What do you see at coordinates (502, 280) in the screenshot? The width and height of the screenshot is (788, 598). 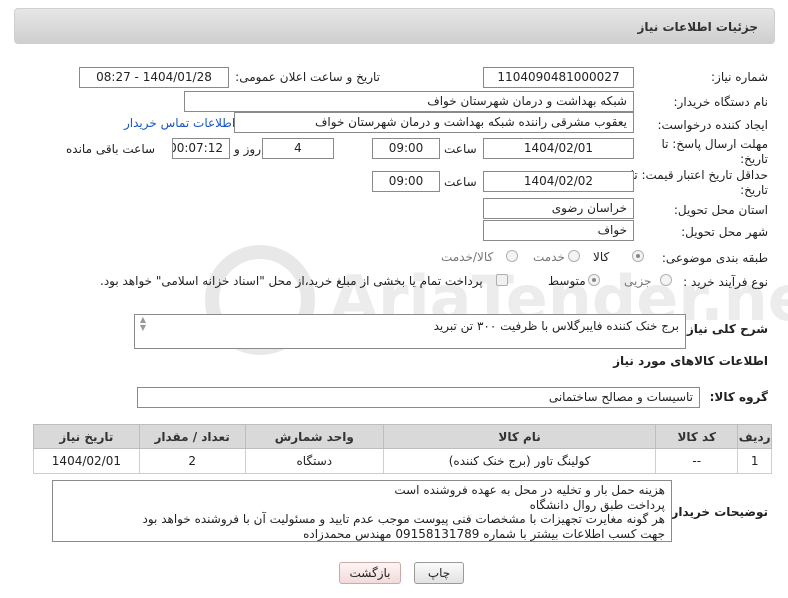 I see `treasury-payment-checkbox` at bounding box center [502, 280].